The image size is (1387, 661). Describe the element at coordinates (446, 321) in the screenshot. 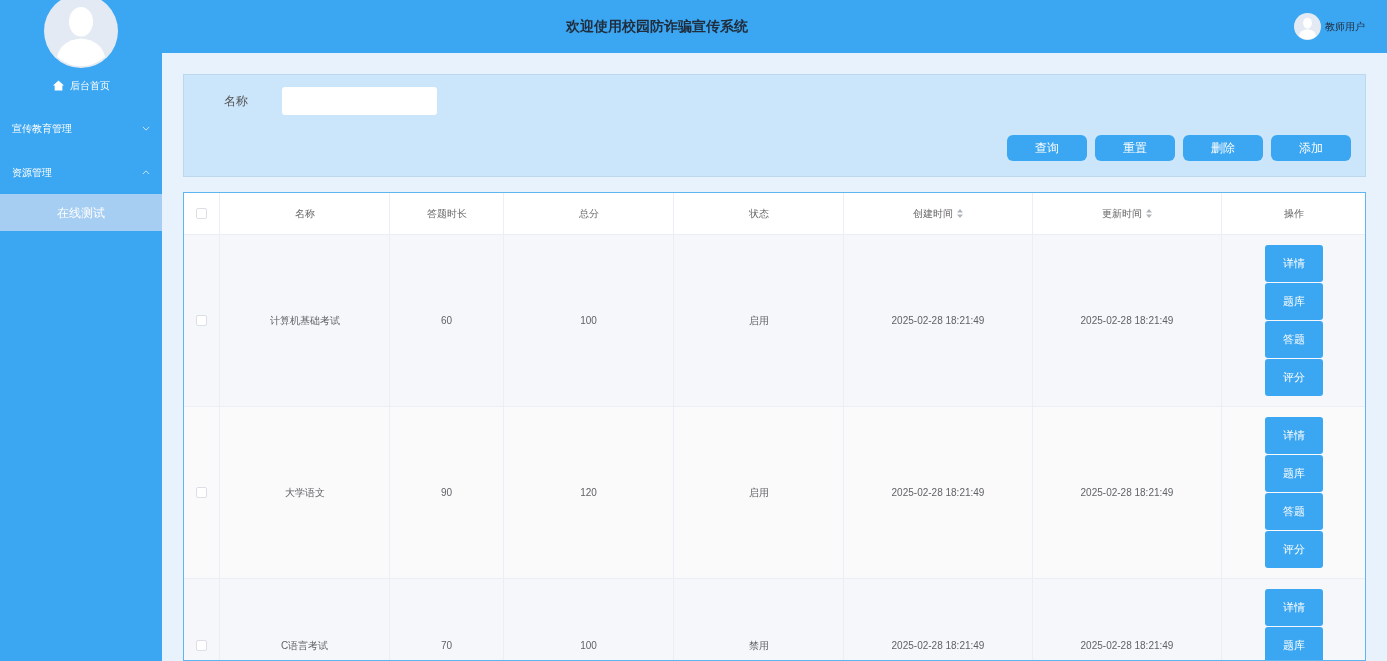

I see `table-cell-text: 60` at that location.